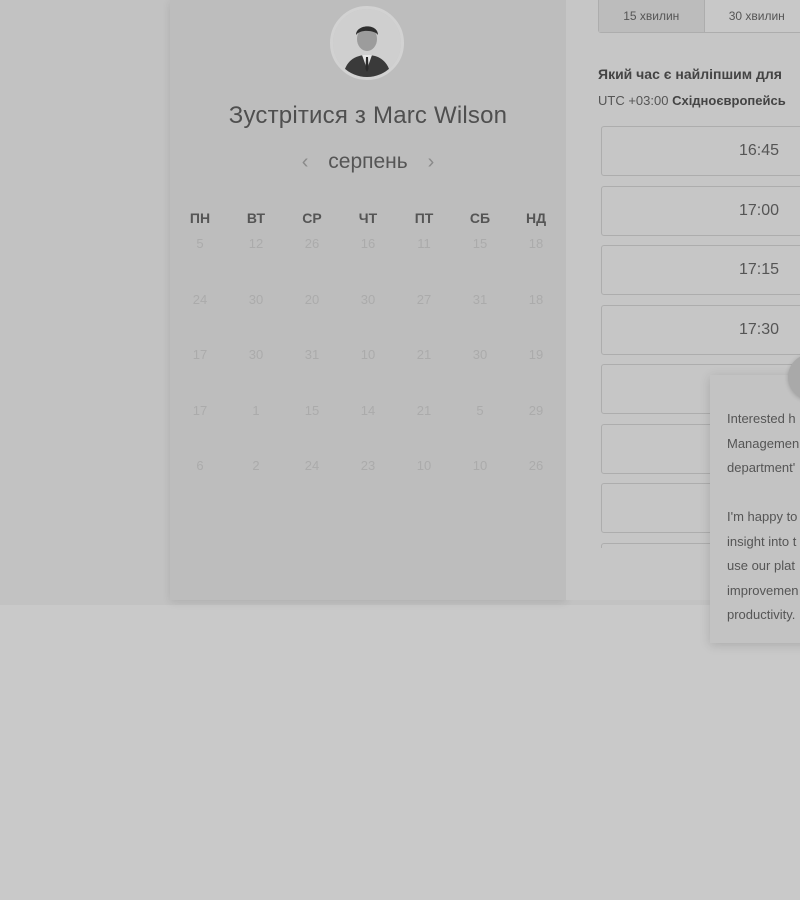 This screenshot has width=800, height=900. What do you see at coordinates (424, 218) in the screenshot?
I see `weekday-label: ПТ` at bounding box center [424, 218].